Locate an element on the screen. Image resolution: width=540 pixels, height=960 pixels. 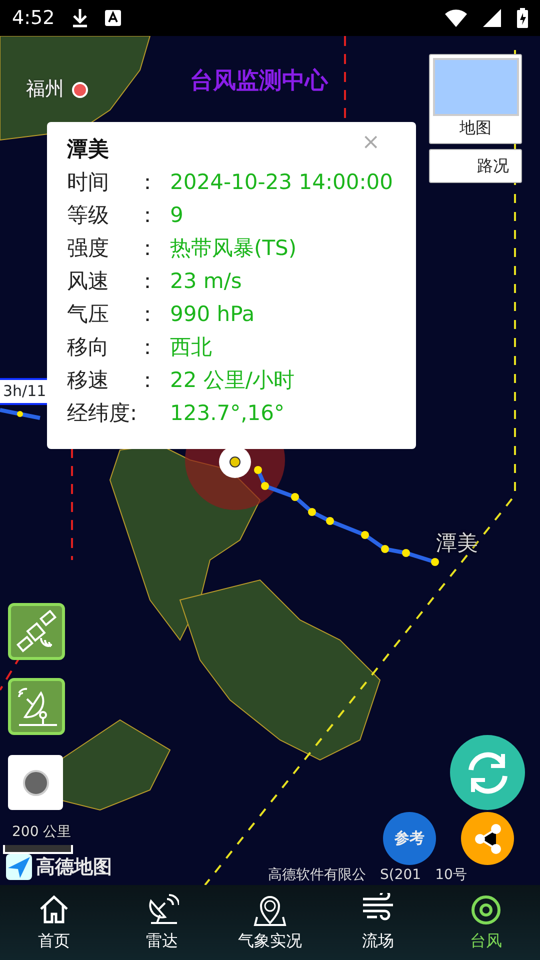
field-value: 西北 is located at coordinates (191, 347).